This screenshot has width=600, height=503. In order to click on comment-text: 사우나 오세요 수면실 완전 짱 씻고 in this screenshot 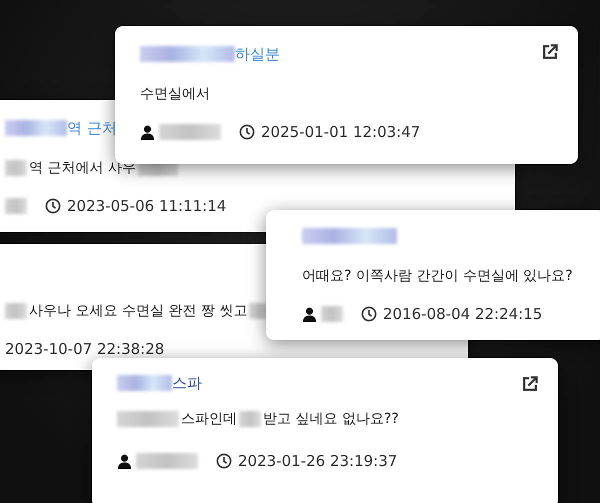, I will do `click(138, 311)`.